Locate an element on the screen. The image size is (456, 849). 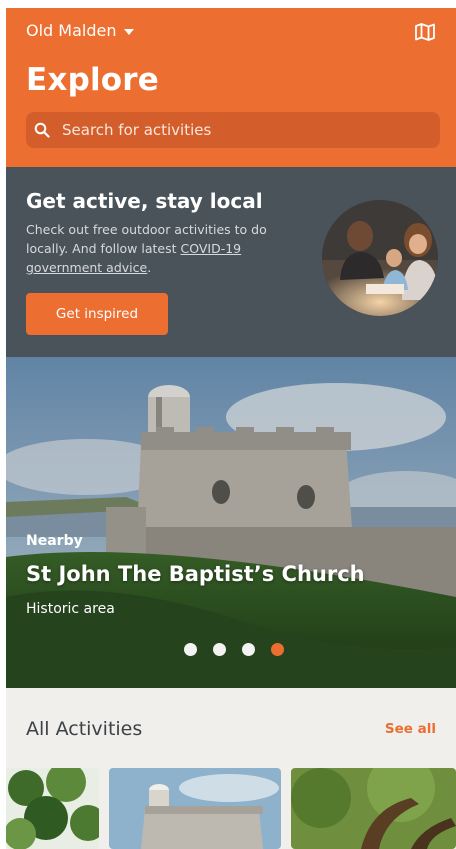
see-all-link: See all is located at coordinates (410, 729).